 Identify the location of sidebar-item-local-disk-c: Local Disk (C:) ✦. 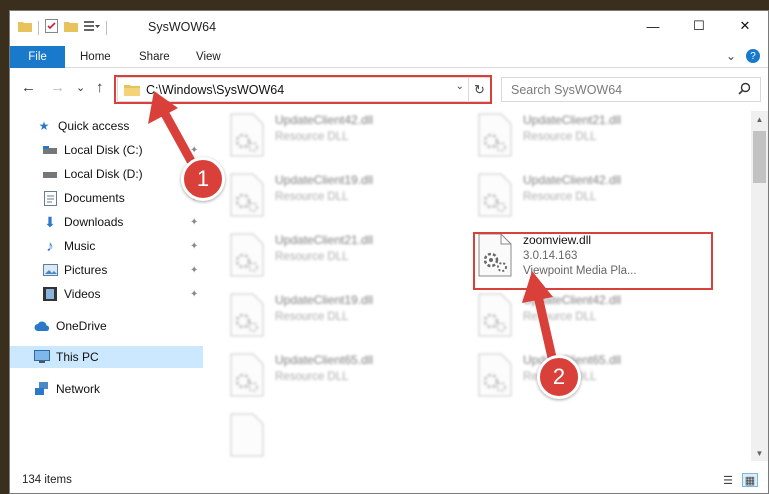
(106, 150).